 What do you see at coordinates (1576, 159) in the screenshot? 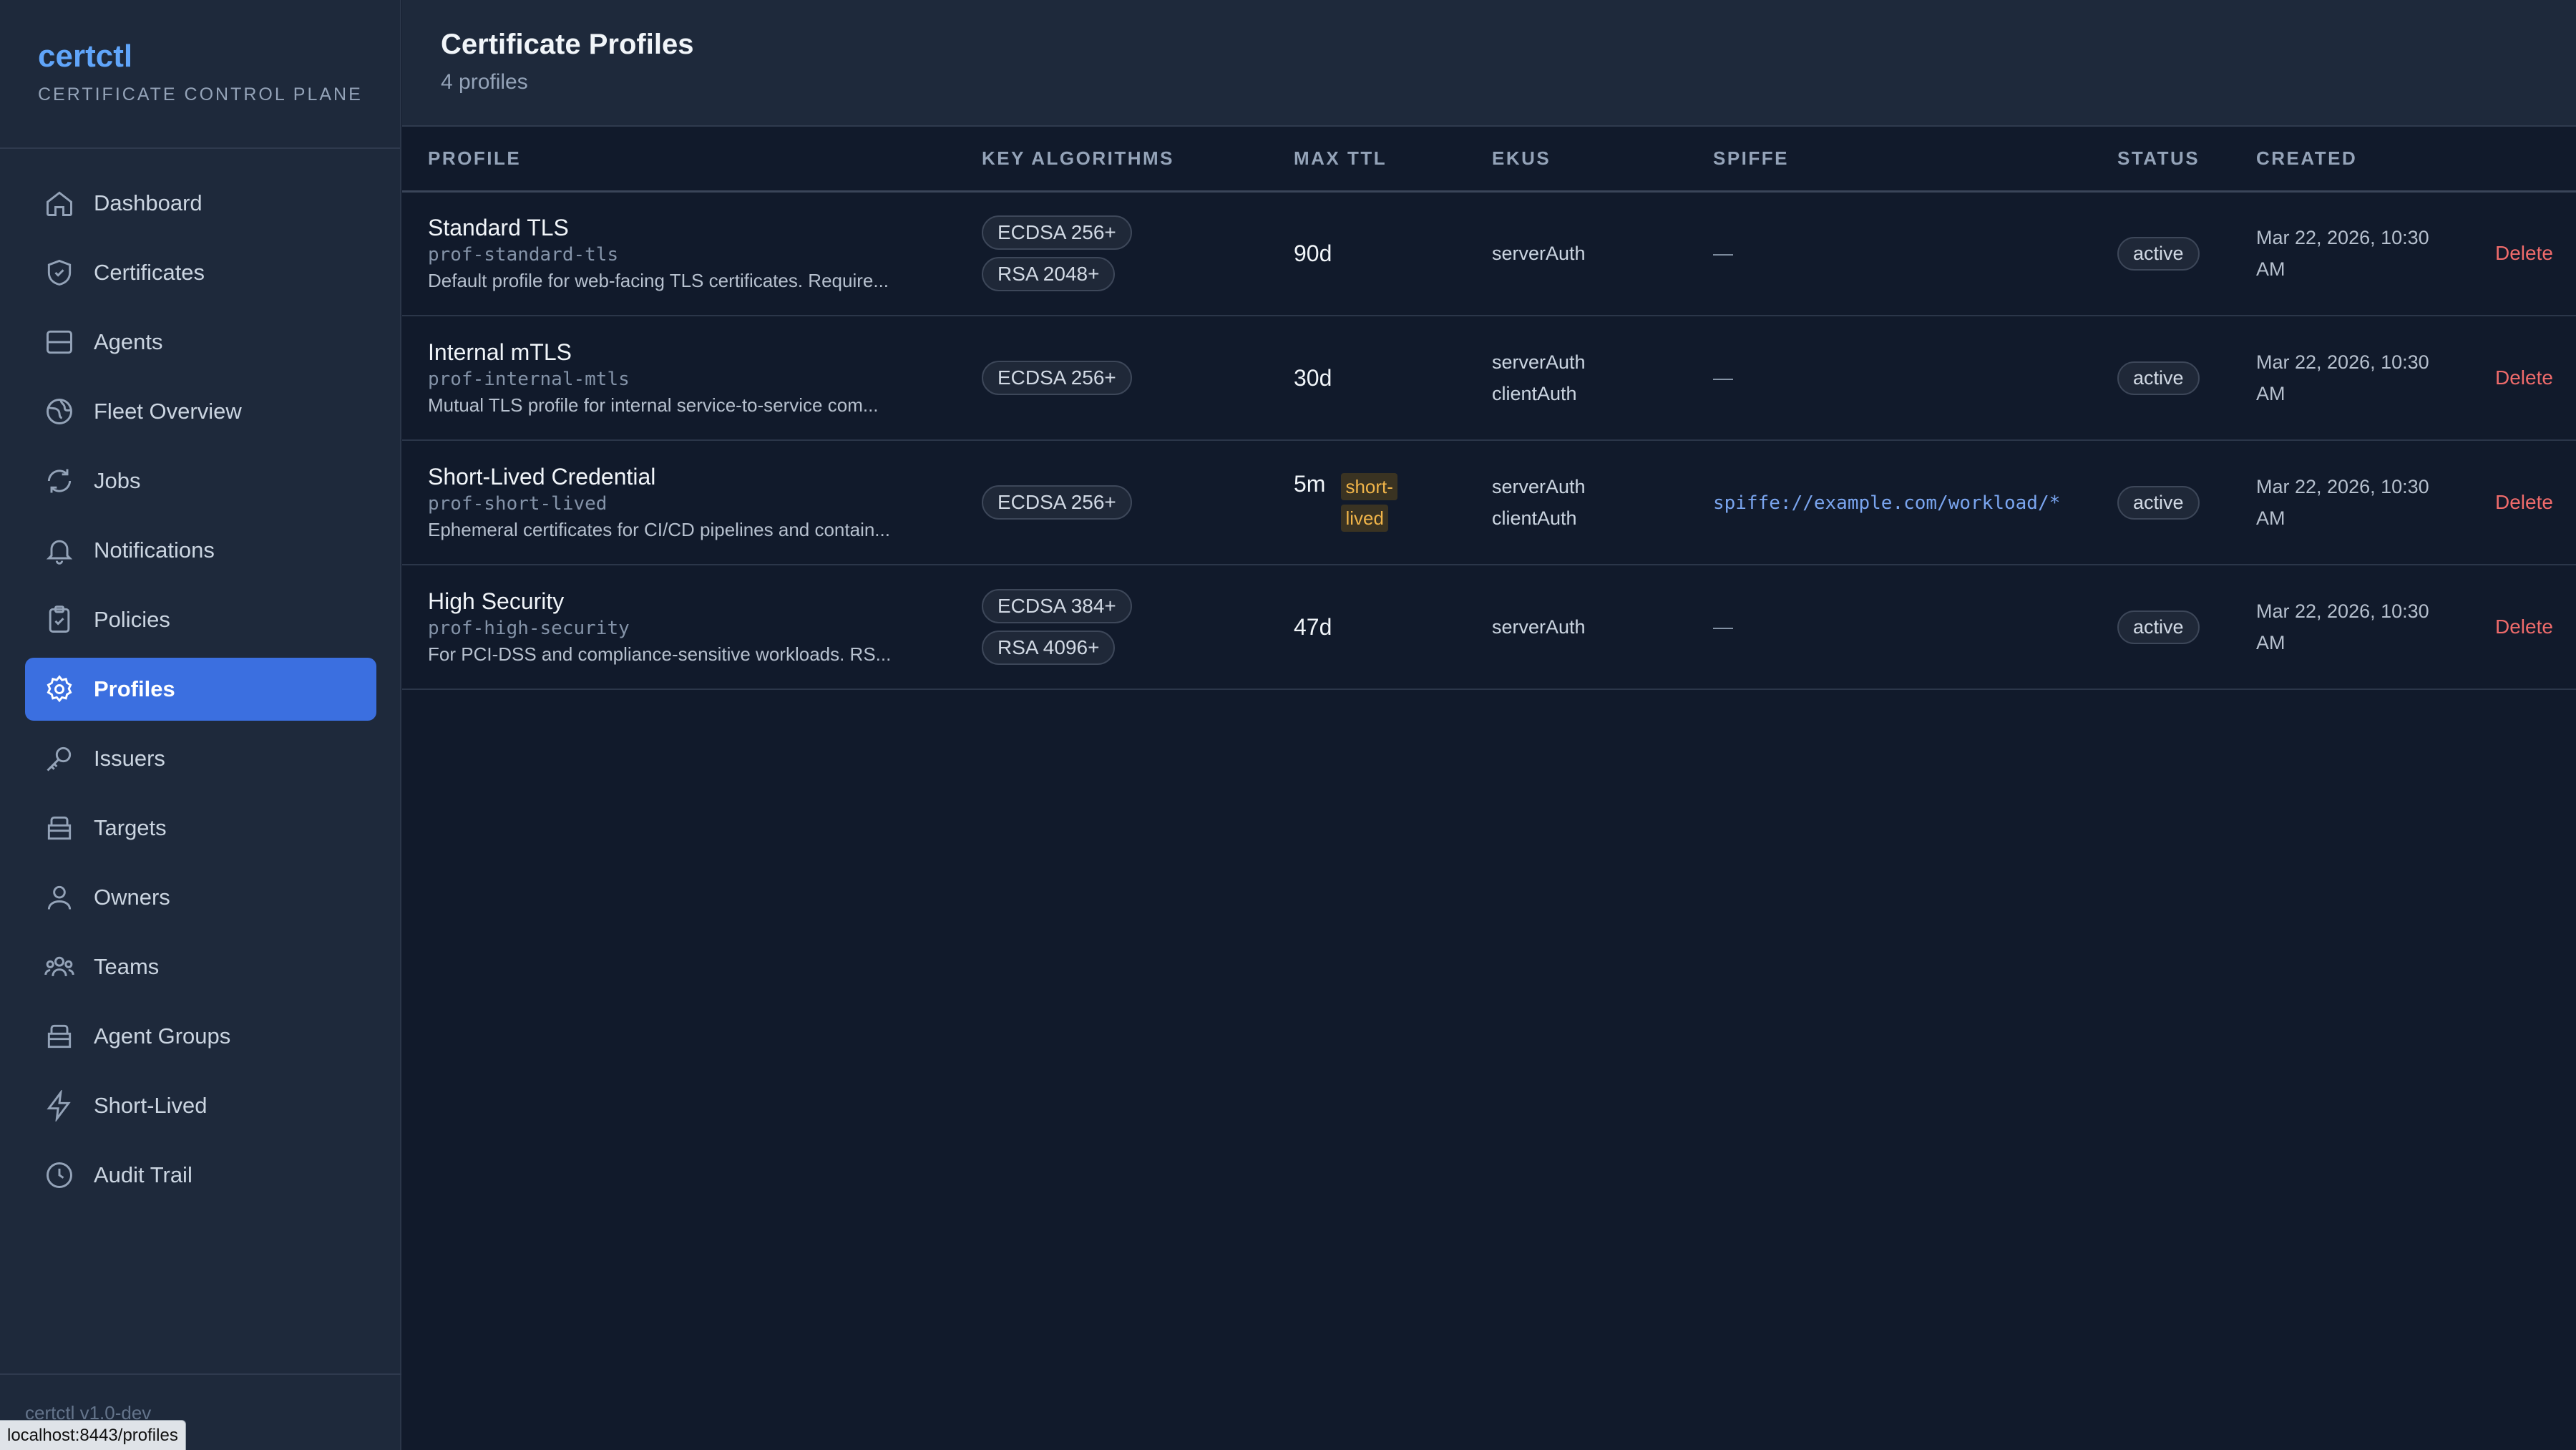
I see `column-header-ekus: EKUS` at bounding box center [1576, 159].